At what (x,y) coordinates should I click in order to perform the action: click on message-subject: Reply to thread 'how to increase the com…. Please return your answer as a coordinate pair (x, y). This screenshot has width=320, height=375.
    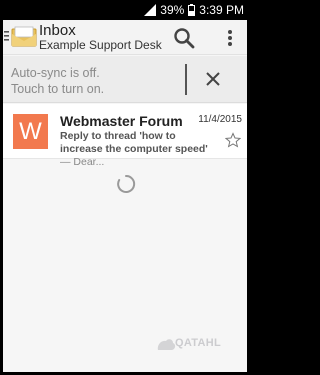
    Looking at the image, I should click on (140, 149).